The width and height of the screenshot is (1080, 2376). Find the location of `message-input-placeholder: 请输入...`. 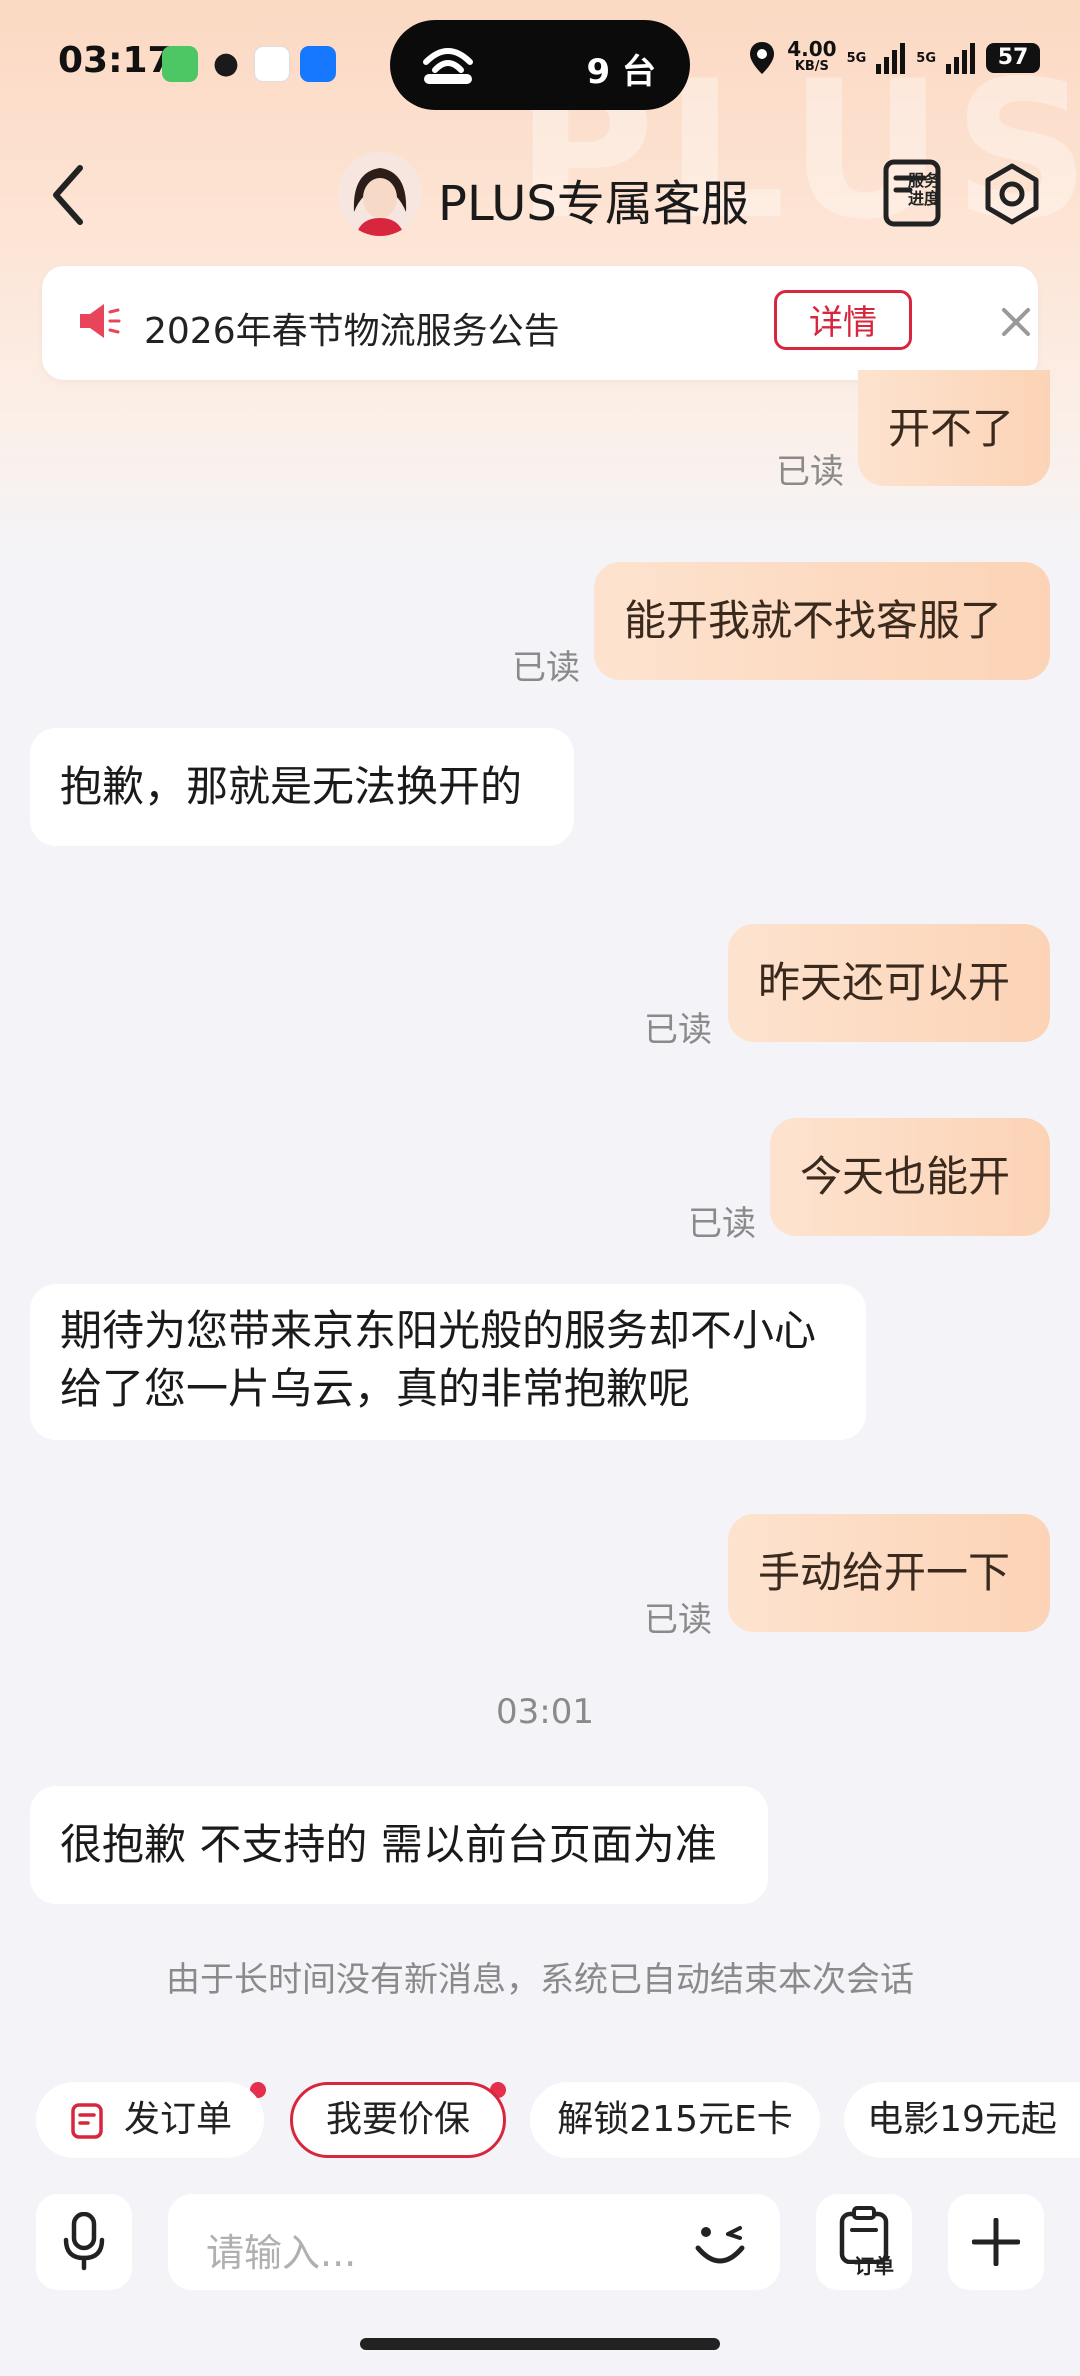

message-input-placeholder: 请输入... is located at coordinates (281, 2253).